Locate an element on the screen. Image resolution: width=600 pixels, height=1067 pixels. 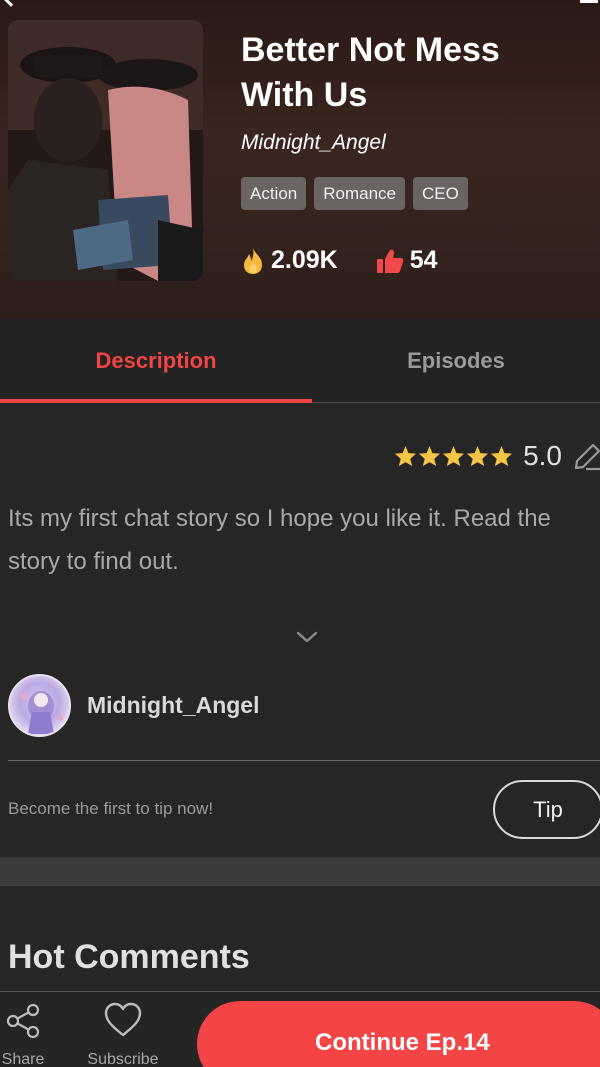
tag-ceo: CEO is located at coordinates (440, 193).